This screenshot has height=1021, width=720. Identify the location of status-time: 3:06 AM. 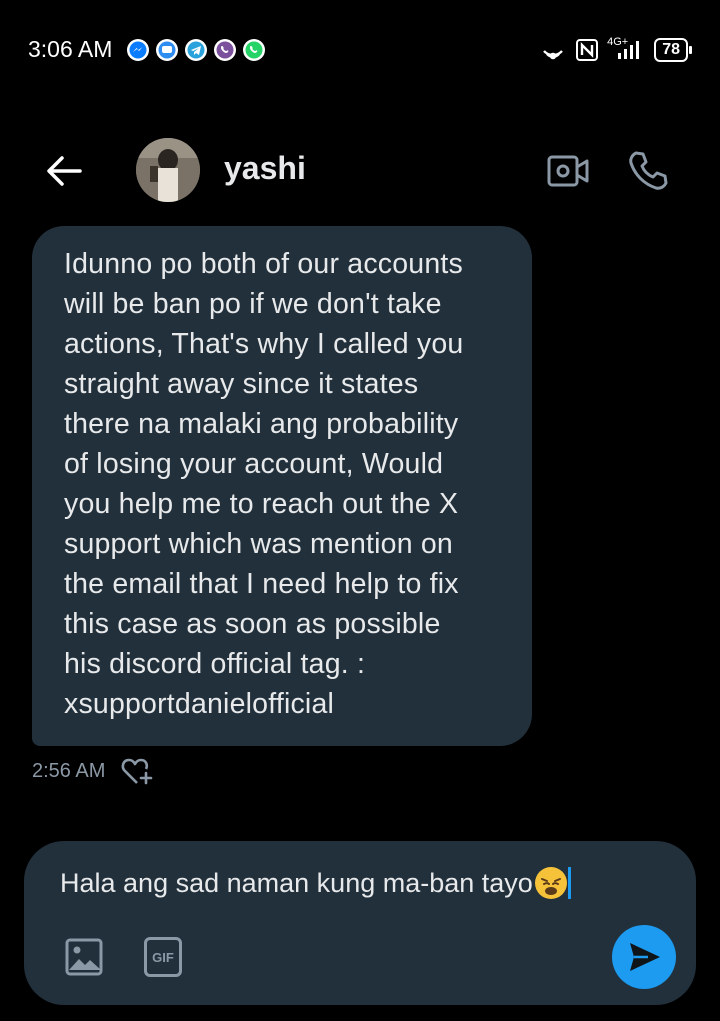
(70, 49).